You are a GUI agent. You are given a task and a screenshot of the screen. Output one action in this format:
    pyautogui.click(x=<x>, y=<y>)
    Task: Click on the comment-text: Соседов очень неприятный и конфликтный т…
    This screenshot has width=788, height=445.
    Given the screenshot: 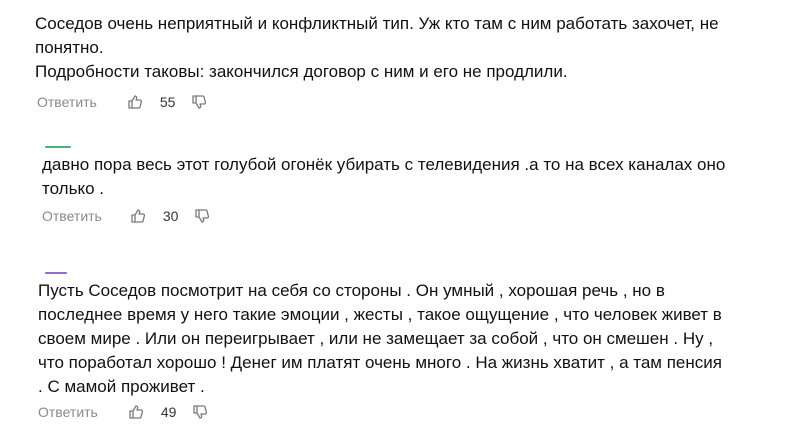 What is the action you would take?
    pyautogui.click(x=377, y=47)
    